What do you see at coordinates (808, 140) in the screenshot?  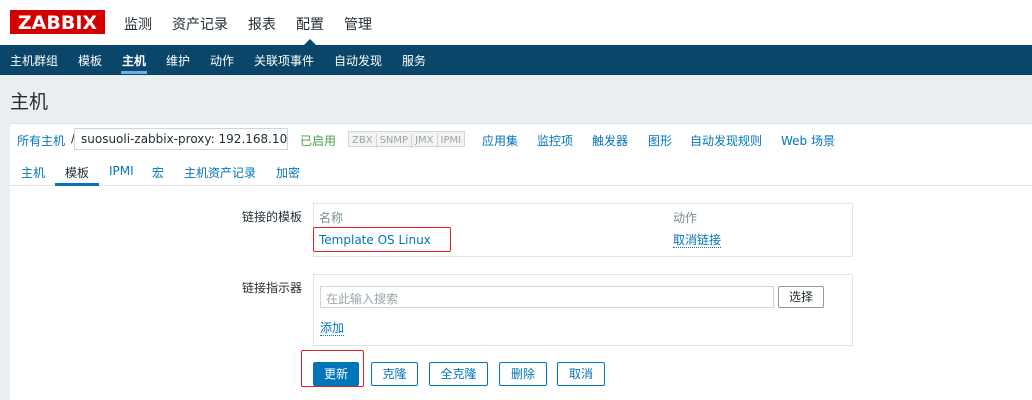 I see `link-web-scenarios: Web 场景` at bounding box center [808, 140].